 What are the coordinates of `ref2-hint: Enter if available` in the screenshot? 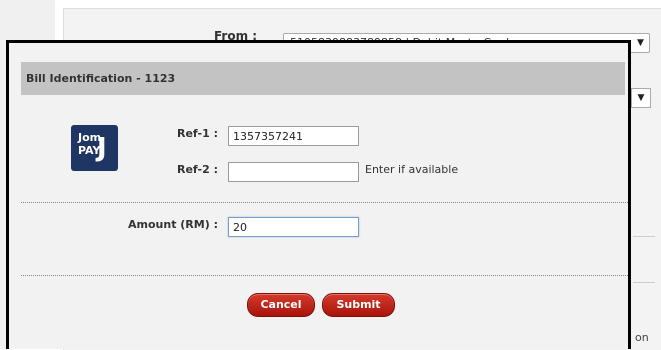 It's located at (412, 169).